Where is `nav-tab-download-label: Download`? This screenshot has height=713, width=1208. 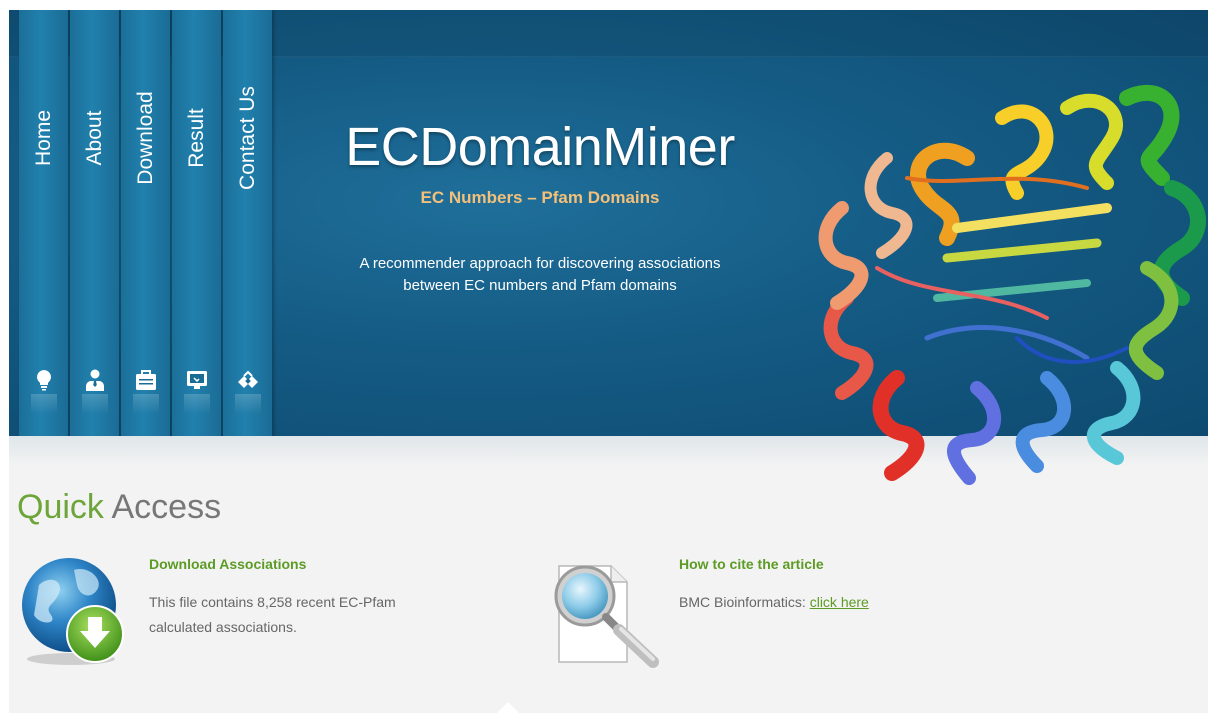 nav-tab-download-label: Download is located at coordinates (145, 138).